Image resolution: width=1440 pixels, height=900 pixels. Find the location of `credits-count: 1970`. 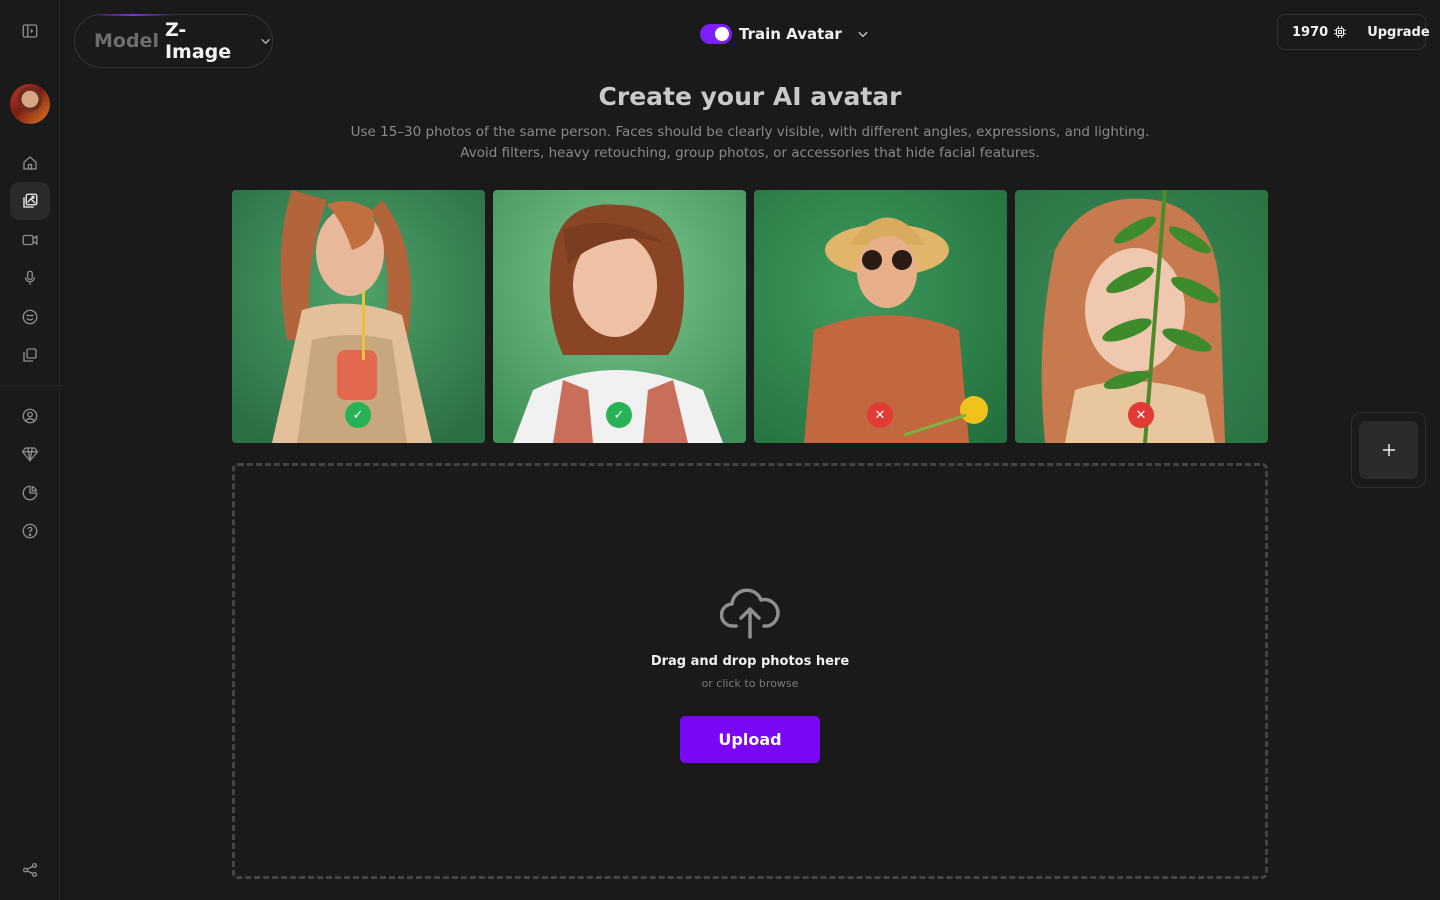

credits-count: 1970 is located at coordinates (1312, 32).